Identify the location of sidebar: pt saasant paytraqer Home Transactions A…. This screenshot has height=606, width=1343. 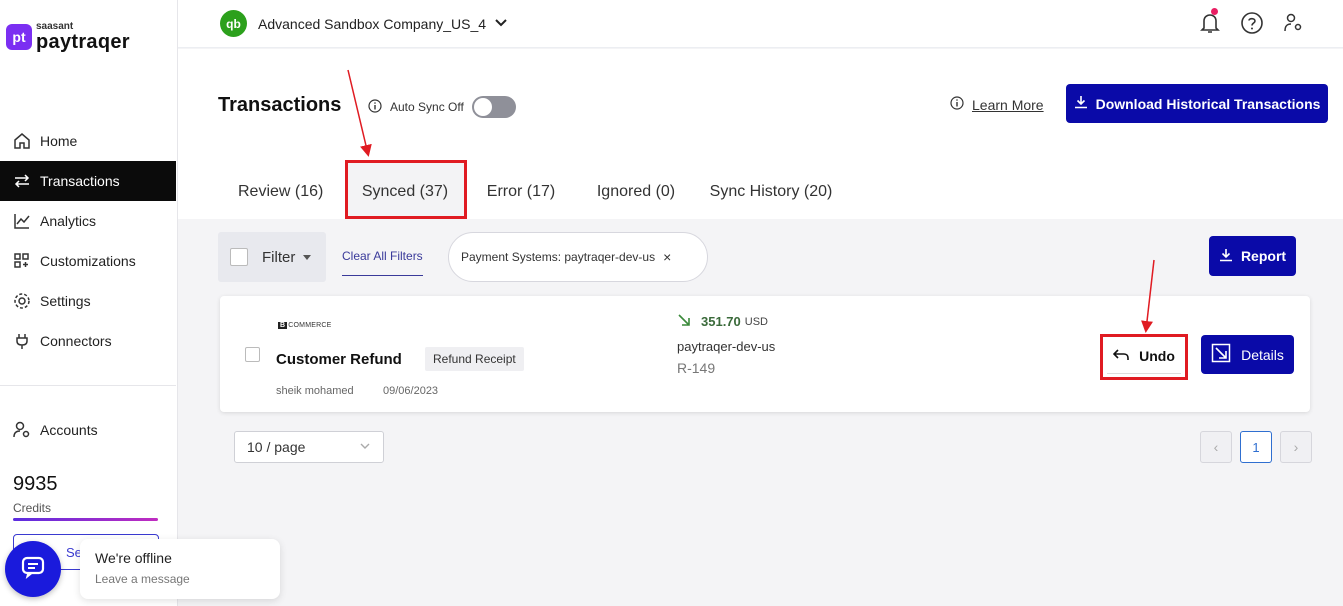
(89, 303).